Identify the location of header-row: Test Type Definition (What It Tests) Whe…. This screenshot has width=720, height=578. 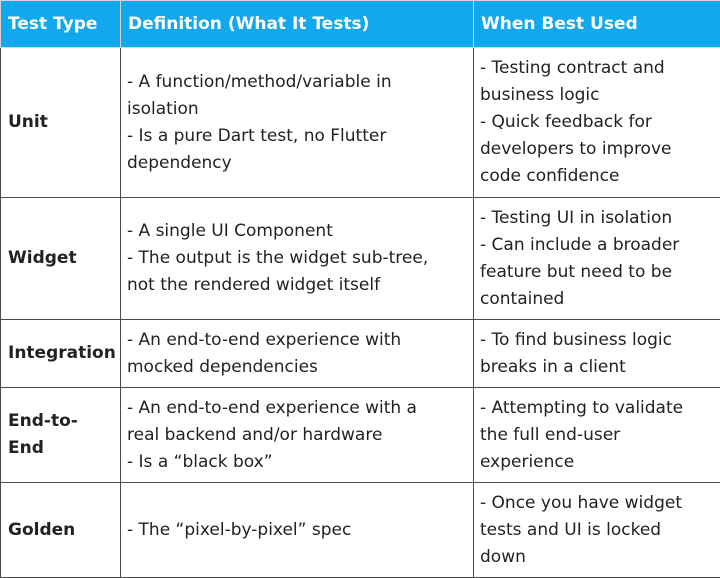
(360, 24).